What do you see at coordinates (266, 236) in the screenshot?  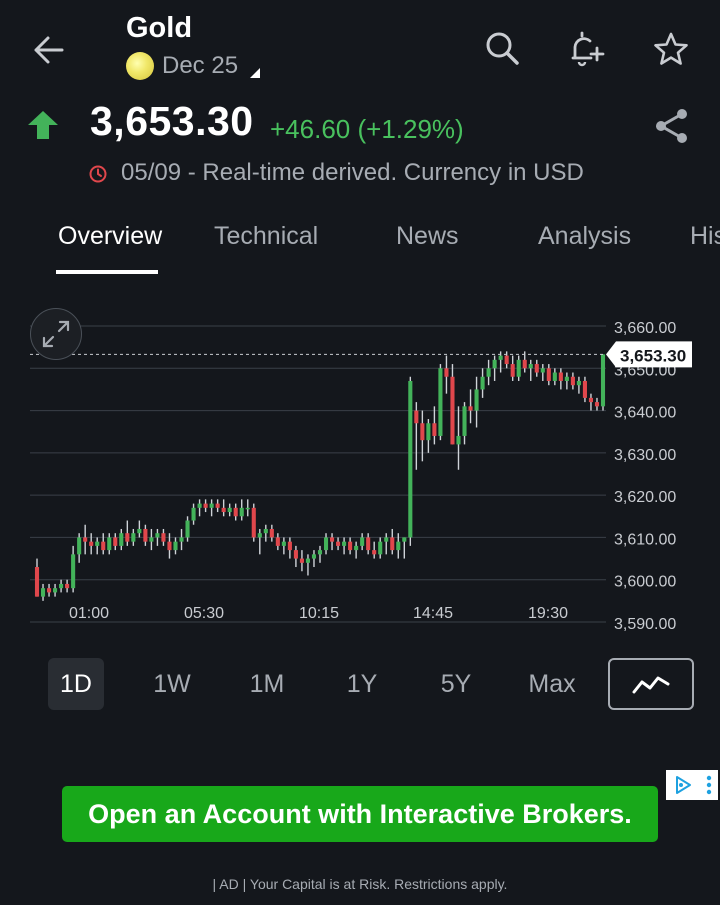 I see `tab-technical: Technical` at bounding box center [266, 236].